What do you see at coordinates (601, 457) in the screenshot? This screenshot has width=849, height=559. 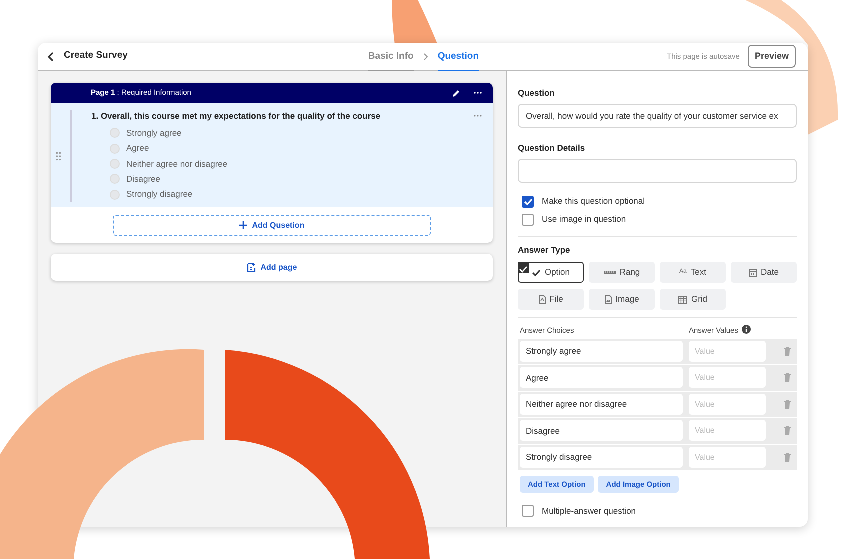 I see `choice-field: Strongly disagree` at bounding box center [601, 457].